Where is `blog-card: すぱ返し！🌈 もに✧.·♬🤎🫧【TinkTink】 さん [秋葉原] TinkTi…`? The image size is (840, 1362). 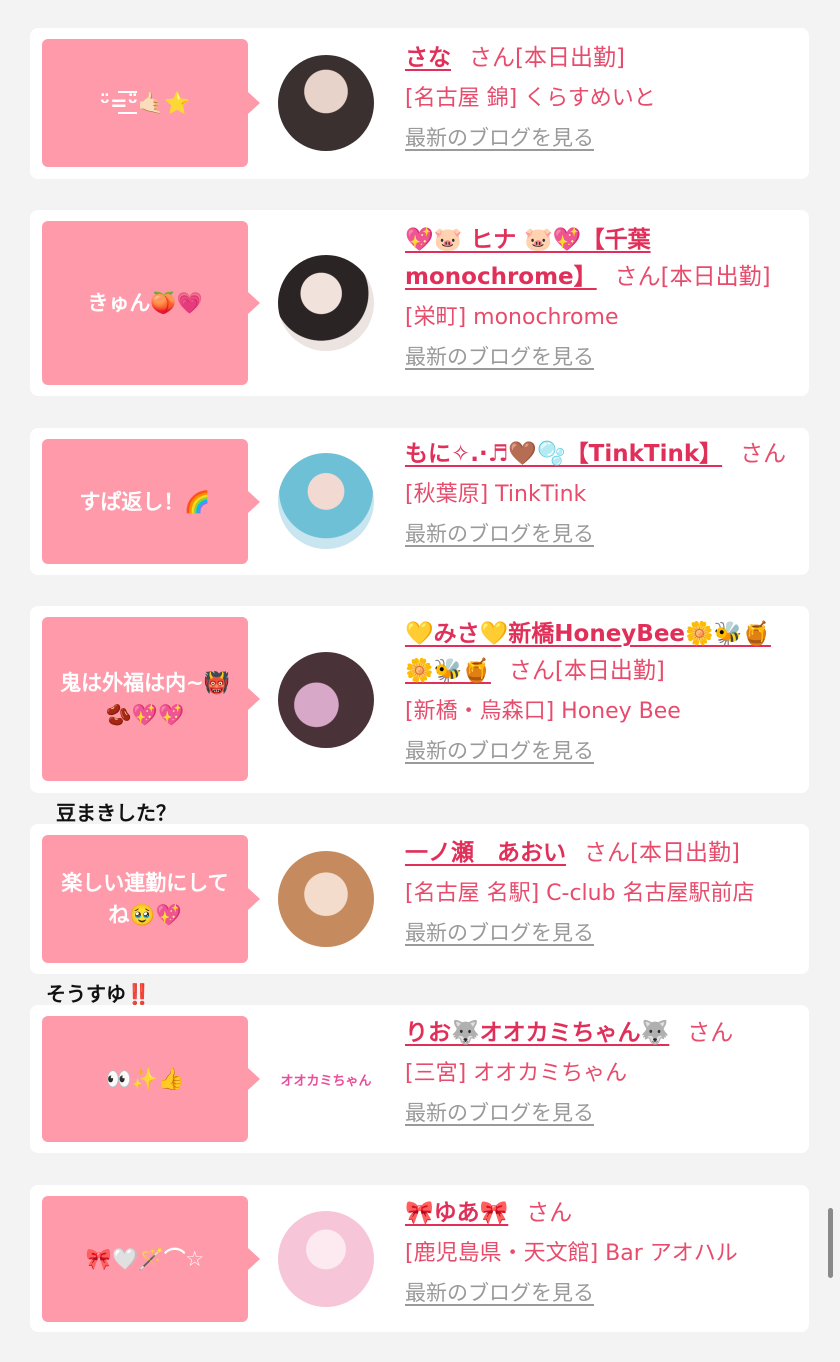 blog-card: すぱ返し！🌈 もに✧.·♬🤎🫧【TinkTink】 さん [秋葉原] TinkTi… is located at coordinates (419, 501).